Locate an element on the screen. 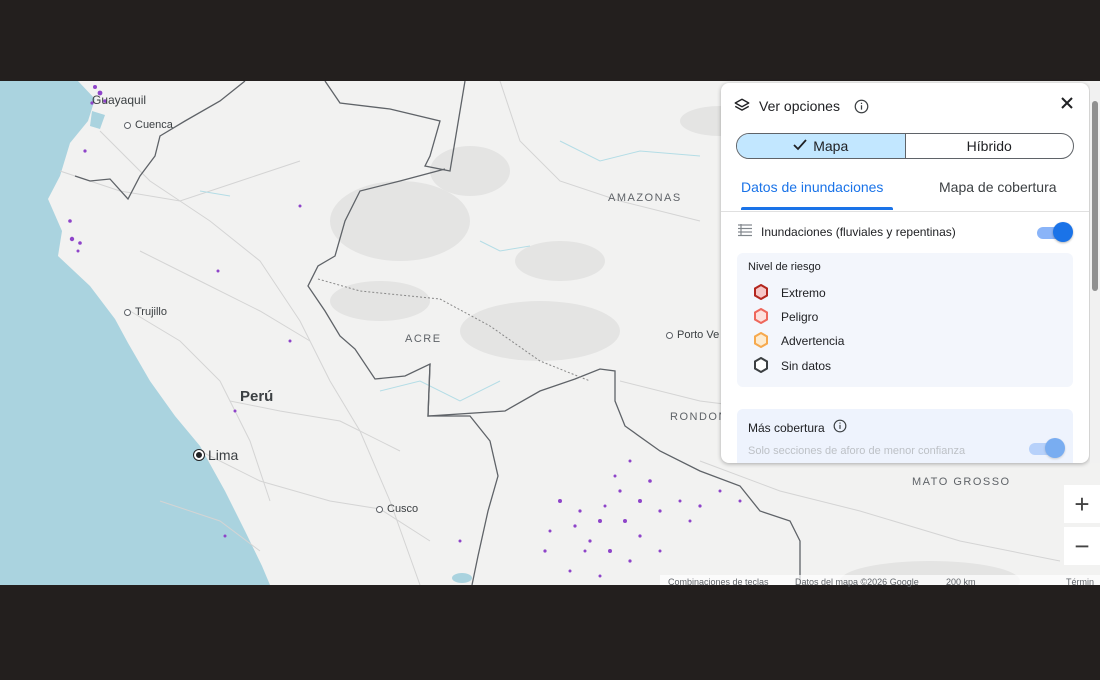  scale-label: 200 km is located at coordinates (961, 582).